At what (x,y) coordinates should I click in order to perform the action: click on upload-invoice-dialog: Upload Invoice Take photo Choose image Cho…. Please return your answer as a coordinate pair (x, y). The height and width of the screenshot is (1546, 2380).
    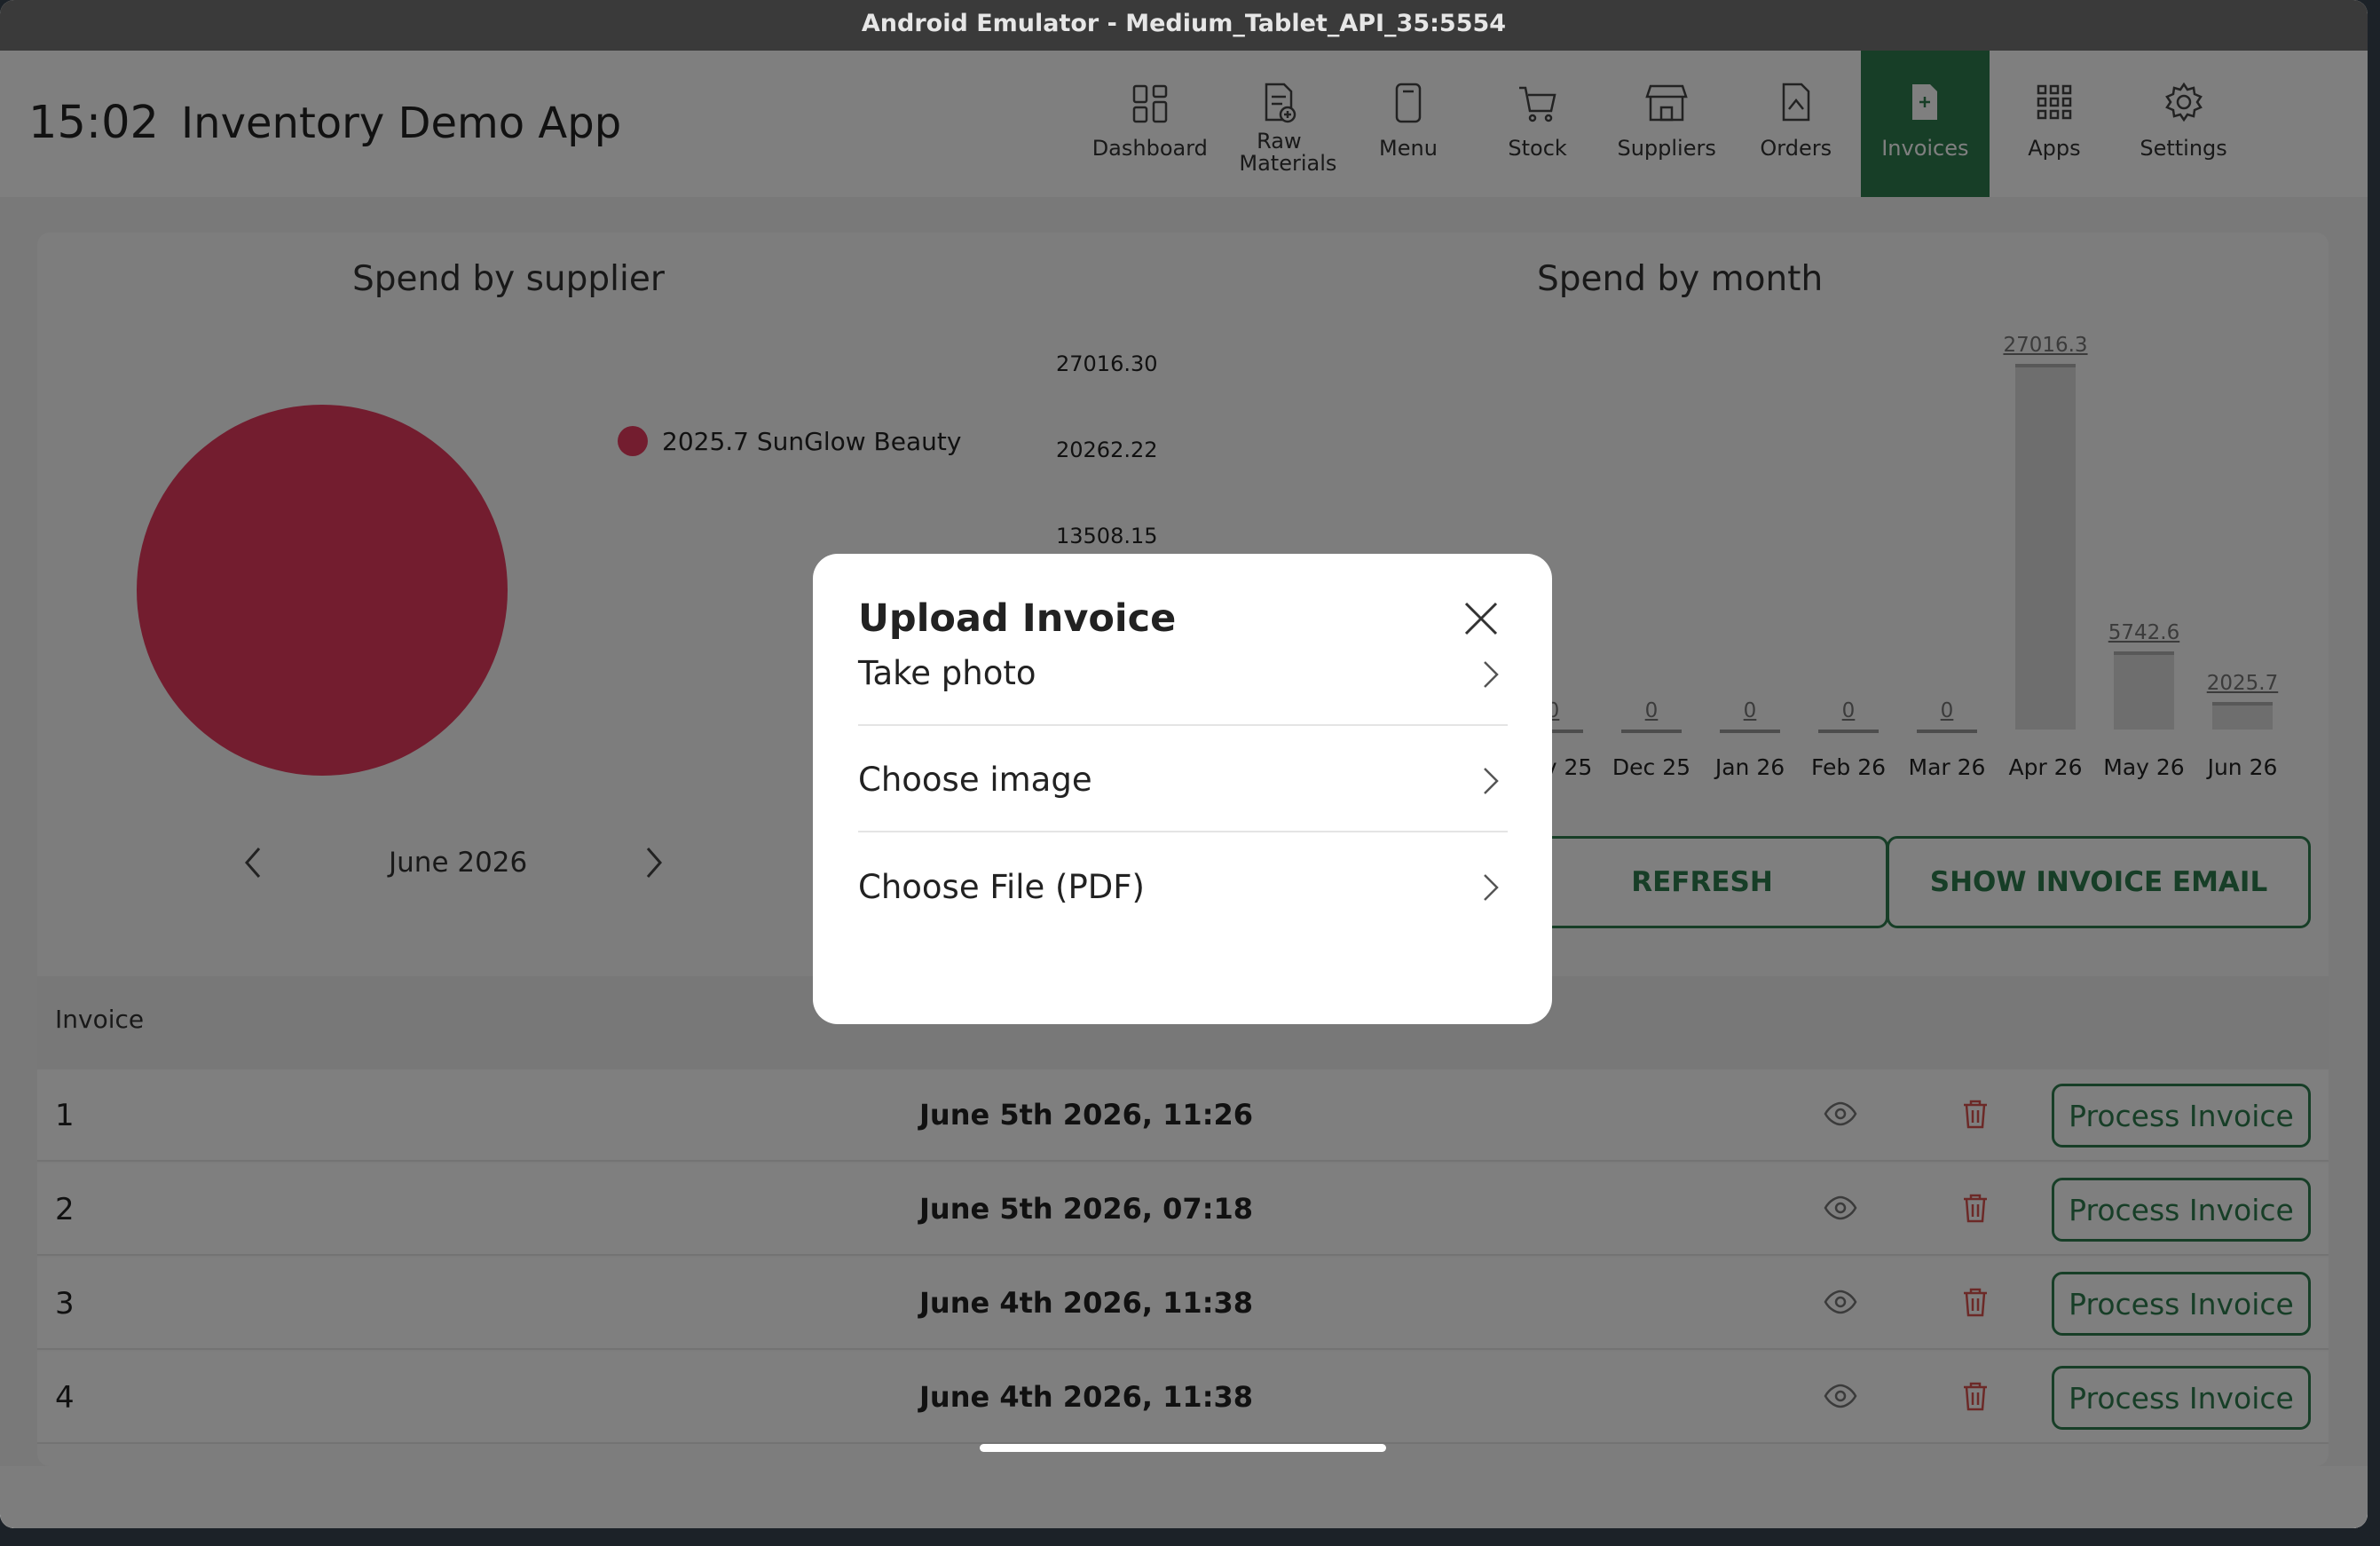
    Looking at the image, I should click on (1182, 789).